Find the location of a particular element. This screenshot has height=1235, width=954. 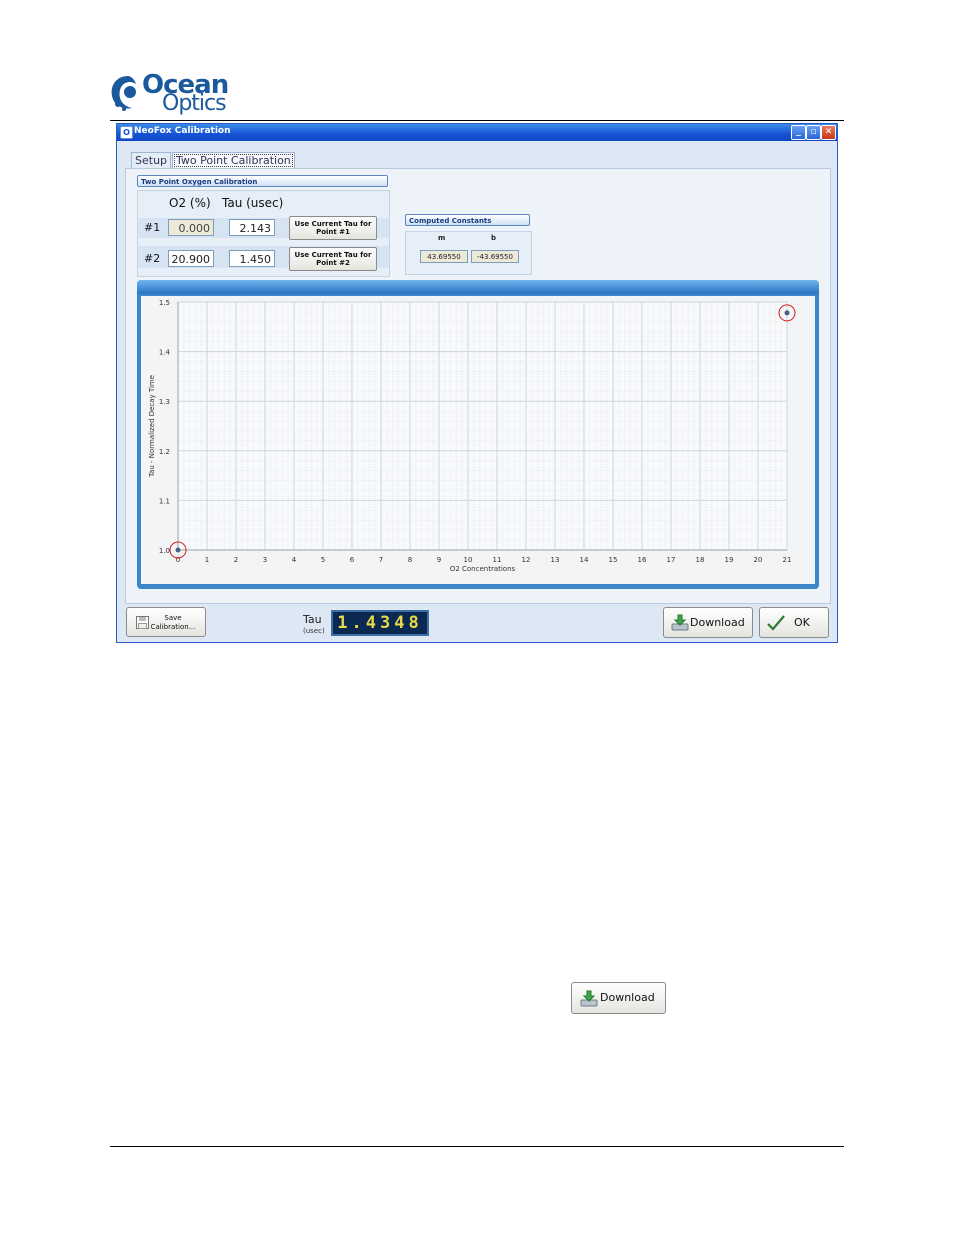

ok-button: OK is located at coordinates (794, 622).